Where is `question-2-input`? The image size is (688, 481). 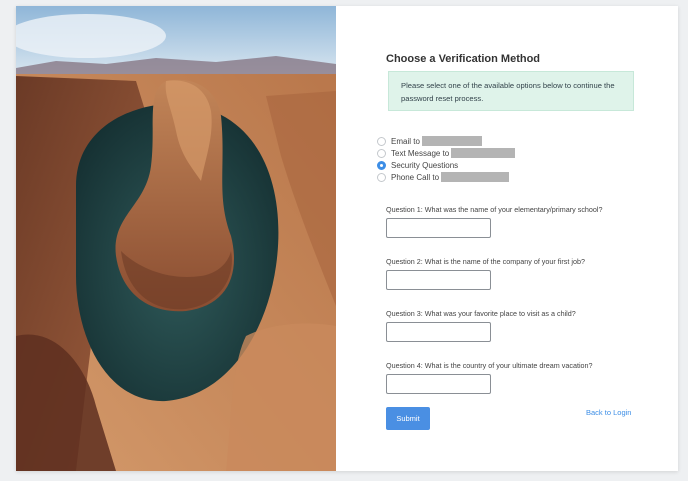 question-2-input is located at coordinates (438, 280).